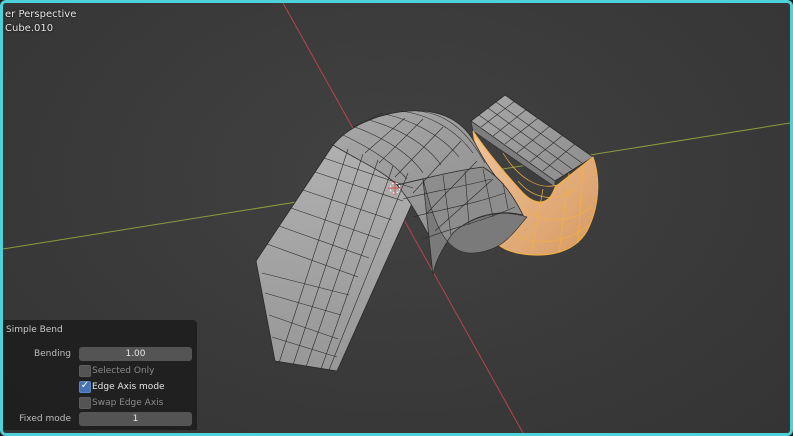 The image size is (793, 436). I want to click on edge-axis-mode-label: Edge Axis mode, so click(128, 387).